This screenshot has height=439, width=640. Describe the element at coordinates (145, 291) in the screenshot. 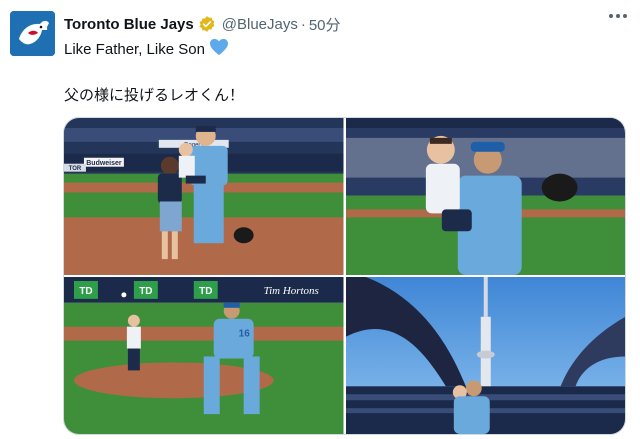

I see `billboard-td-2: TD` at that location.